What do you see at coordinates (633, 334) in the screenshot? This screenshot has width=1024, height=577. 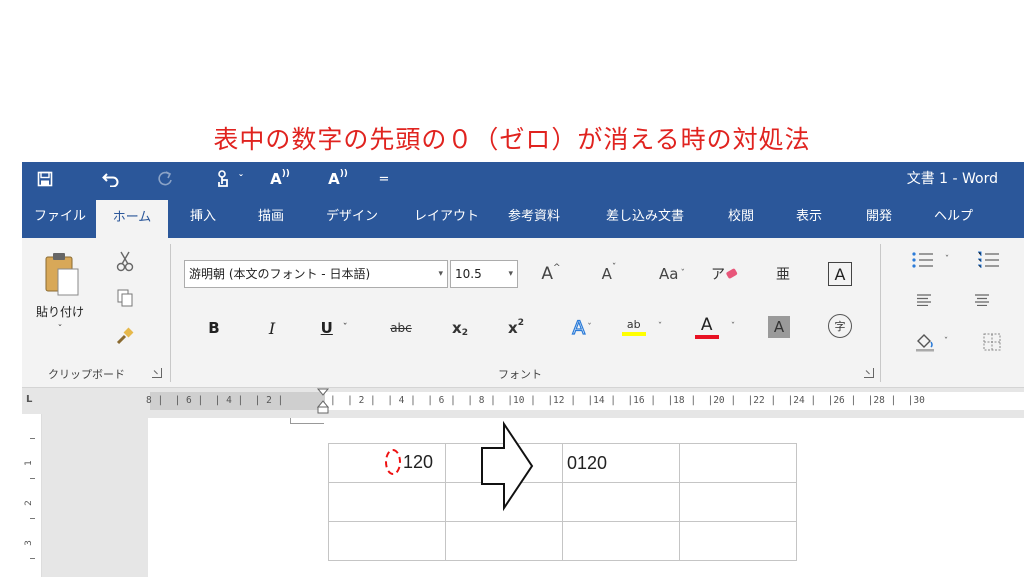 I see `highlight-color-bar` at bounding box center [633, 334].